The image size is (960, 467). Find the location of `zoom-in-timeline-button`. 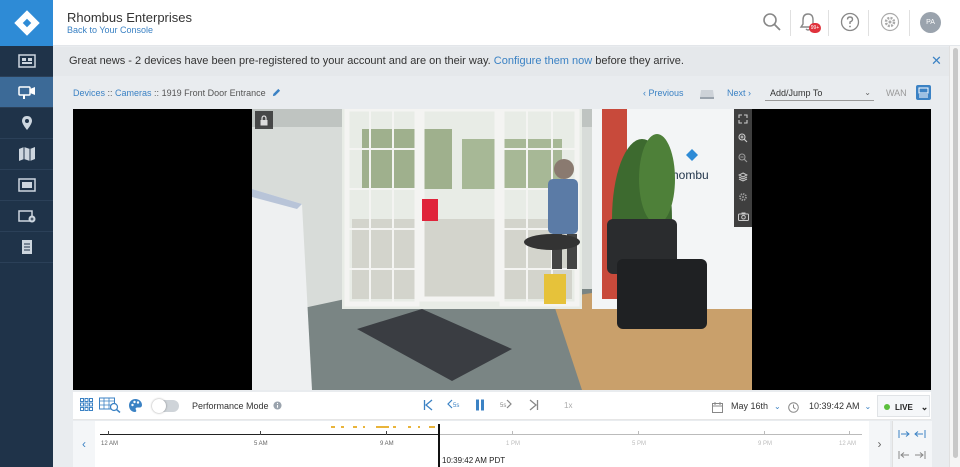

zoom-in-timeline-button is located at coordinates (912, 436).